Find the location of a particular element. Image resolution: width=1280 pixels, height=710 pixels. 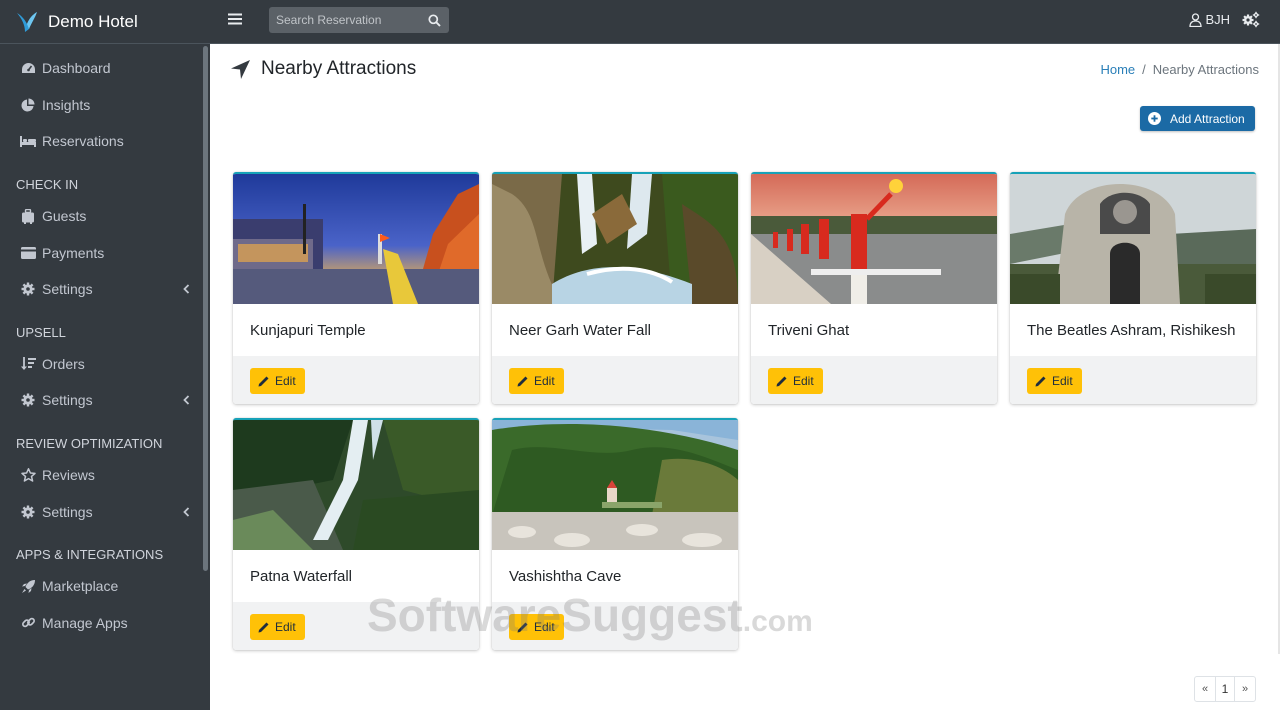

attraction-name: Patna Waterfall is located at coordinates (301, 576).